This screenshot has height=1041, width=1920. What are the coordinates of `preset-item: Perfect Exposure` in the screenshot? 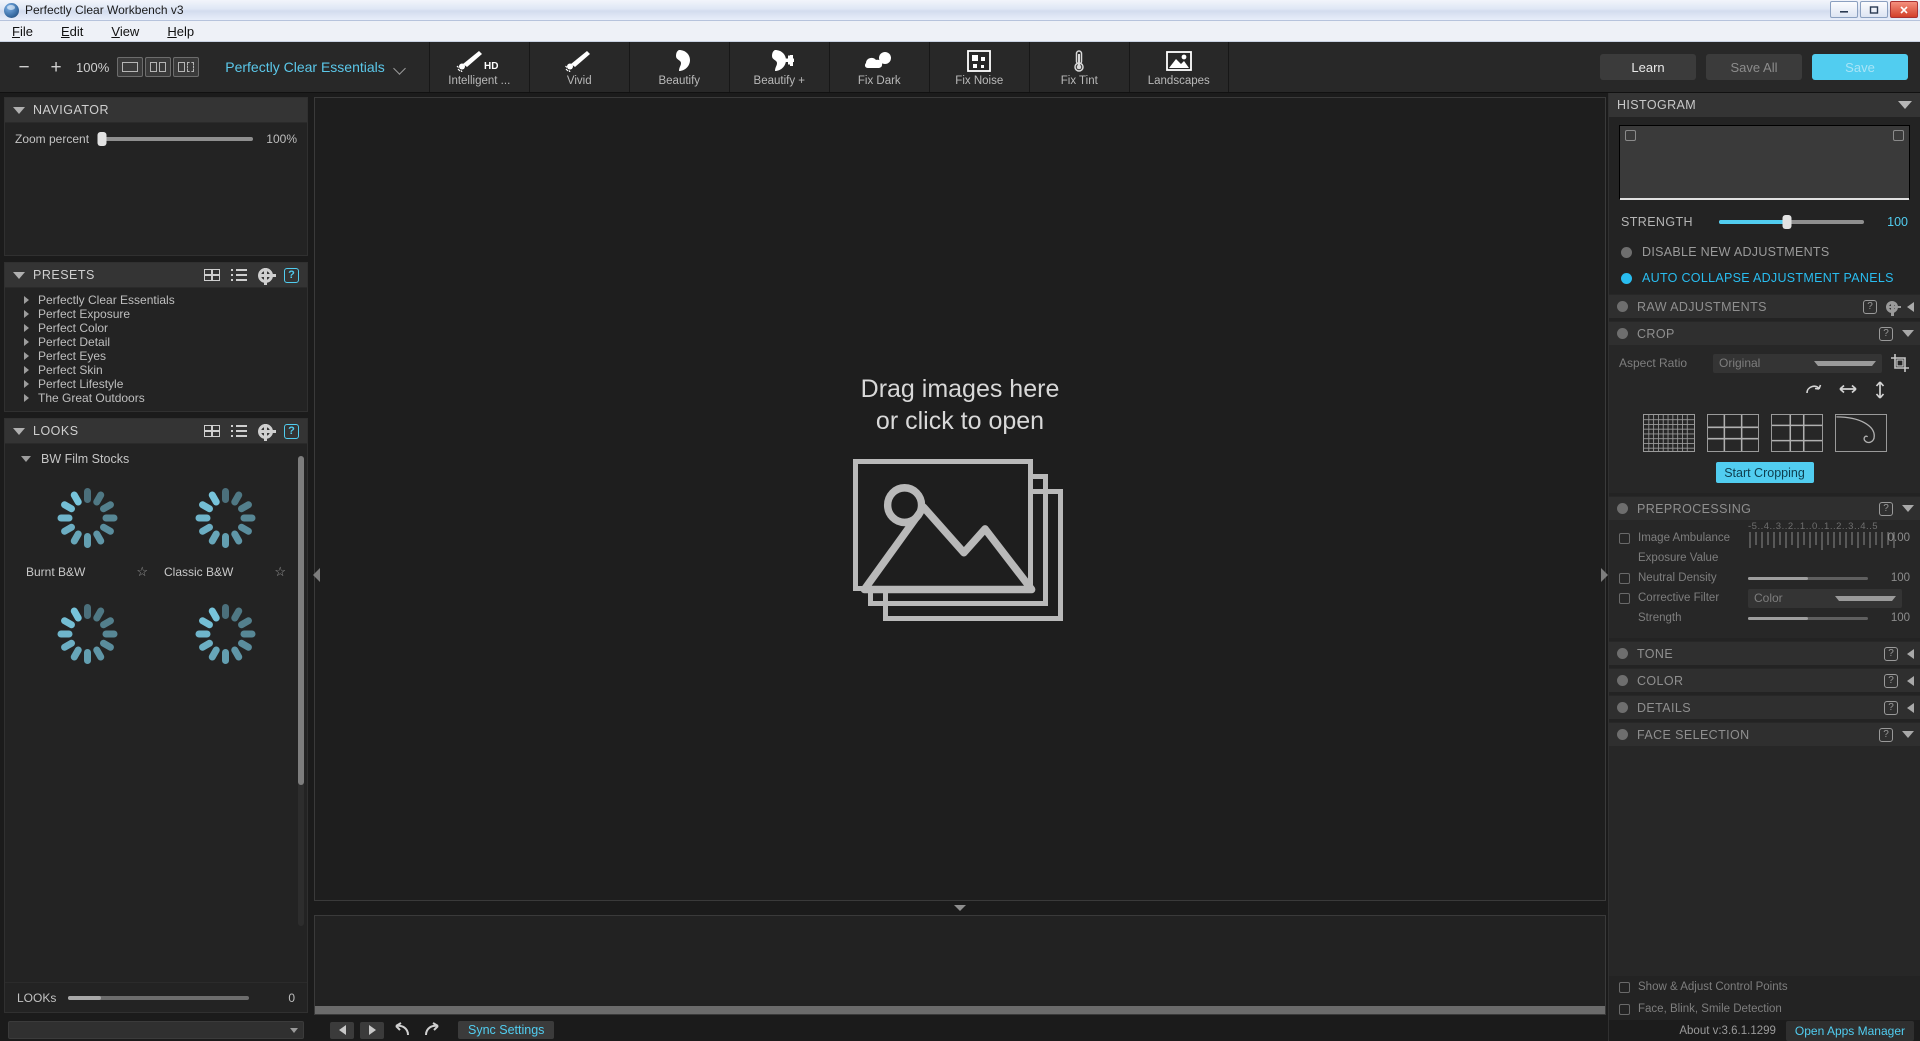 It's located at (156, 314).